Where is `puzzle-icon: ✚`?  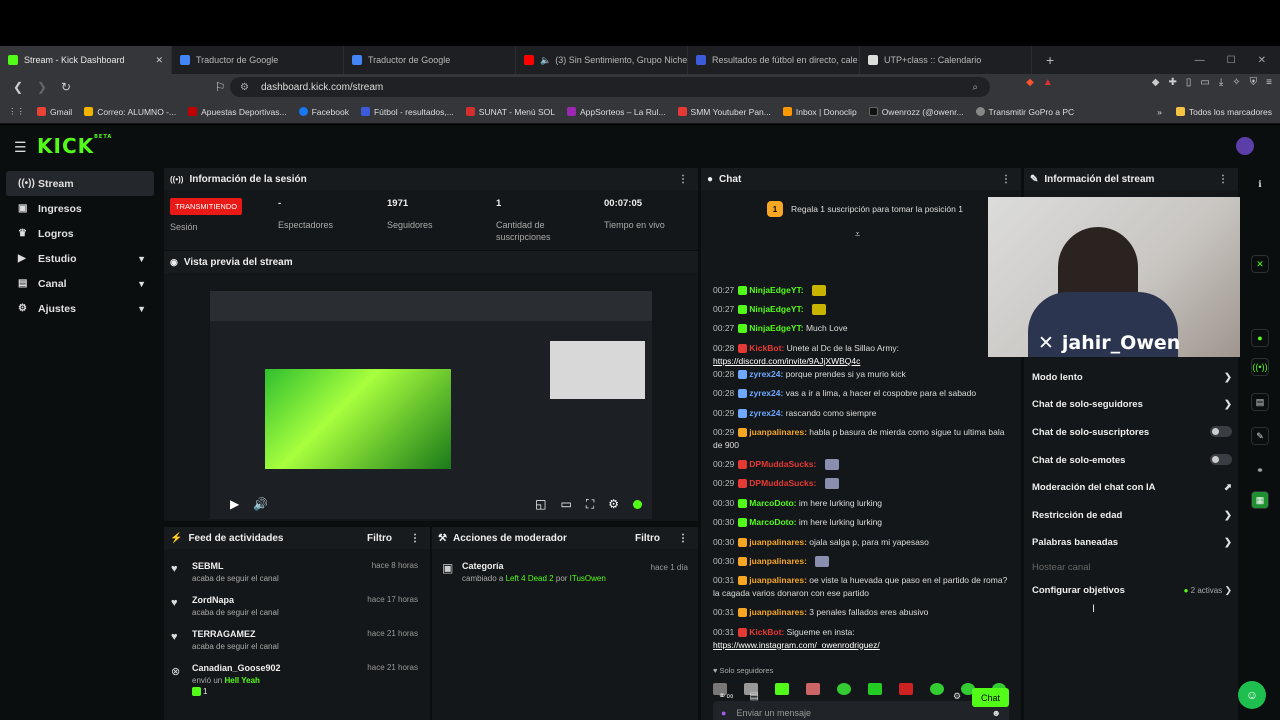
puzzle-icon: ✚ is located at coordinates (1172, 82).